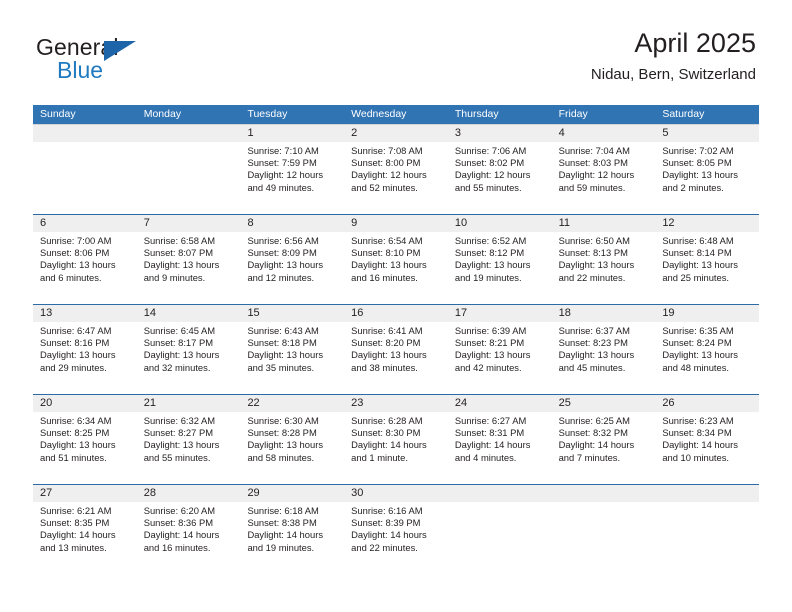 This screenshot has height=612, width=792. Describe the element at coordinates (384, 187) in the screenshot. I see `day-detail-line: and 52 minutes.` at that location.